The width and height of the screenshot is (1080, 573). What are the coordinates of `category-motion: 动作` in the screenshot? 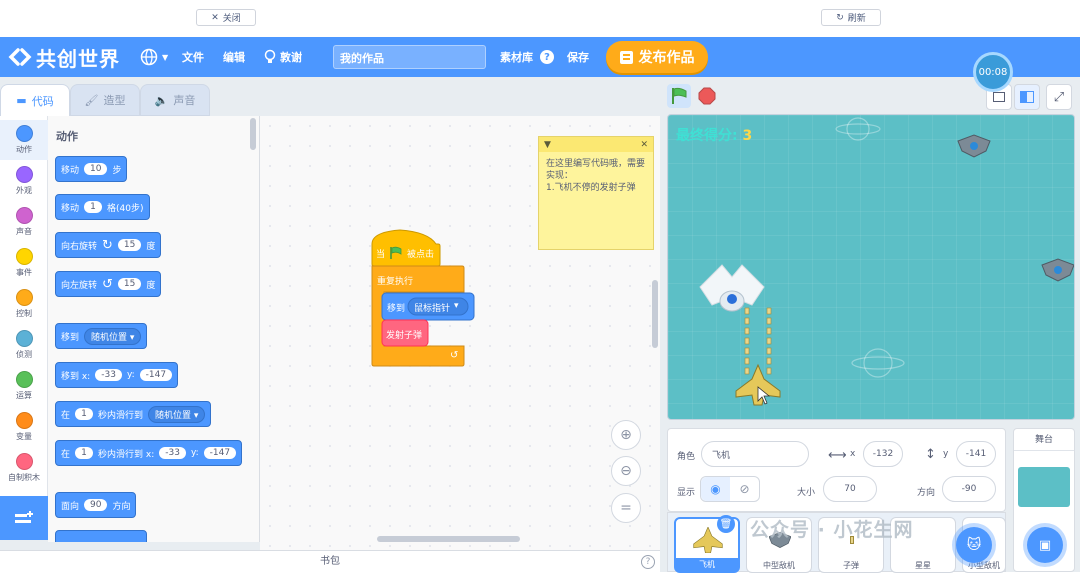 It's located at (24, 140).